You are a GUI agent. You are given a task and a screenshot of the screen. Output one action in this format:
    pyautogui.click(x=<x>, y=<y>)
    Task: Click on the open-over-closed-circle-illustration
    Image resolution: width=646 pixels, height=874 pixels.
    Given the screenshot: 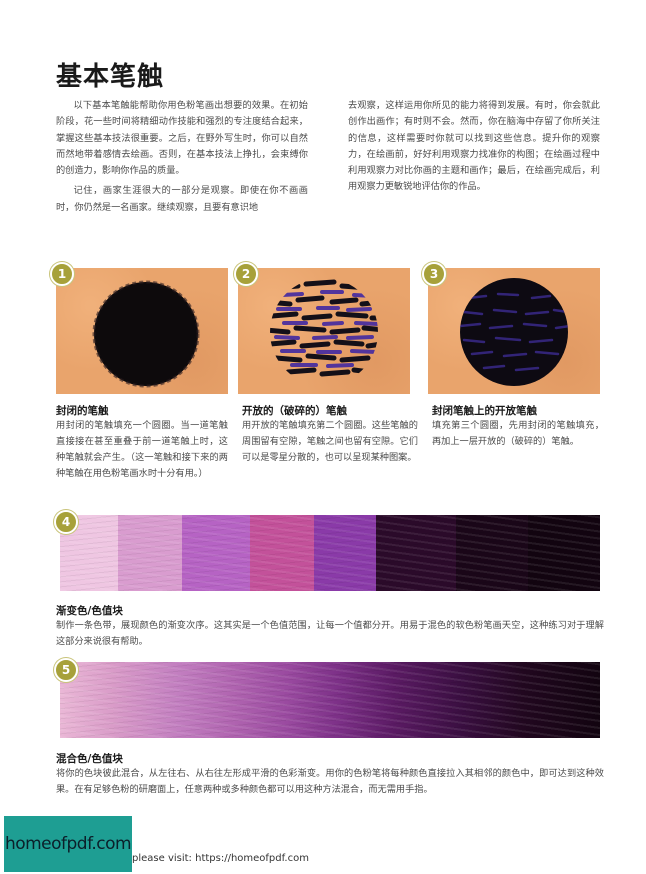 What is the action you would take?
    pyautogui.click(x=514, y=332)
    